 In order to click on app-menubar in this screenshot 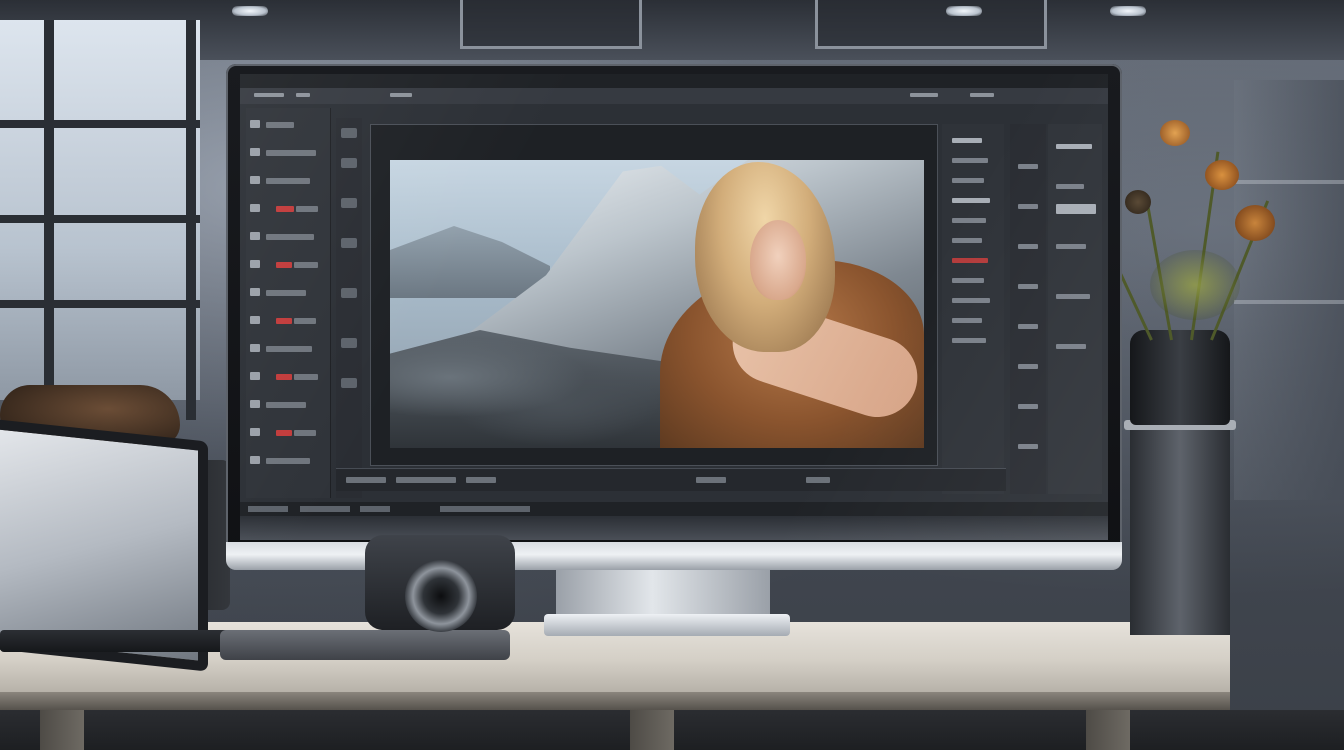, I will do `click(674, 81)`.